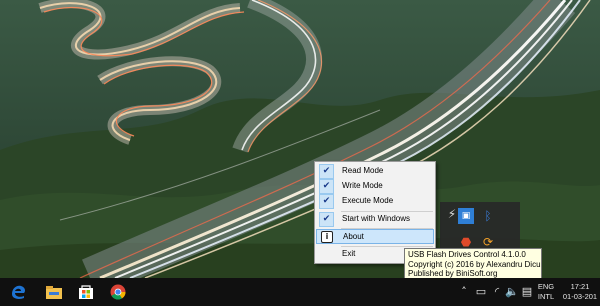 The width and height of the screenshot is (600, 306). Describe the element at coordinates (481, 292) in the screenshot. I see `network-icon: ▭` at that location.